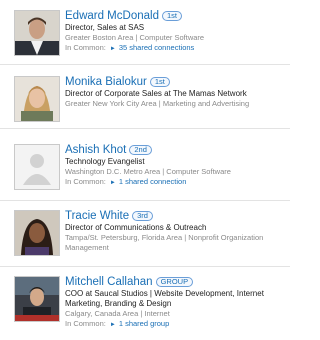 The width and height of the screenshot is (320, 340). What do you see at coordinates (174, 282) in the screenshot?
I see `group-badge: GROUP` at bounding box center [174, 282].